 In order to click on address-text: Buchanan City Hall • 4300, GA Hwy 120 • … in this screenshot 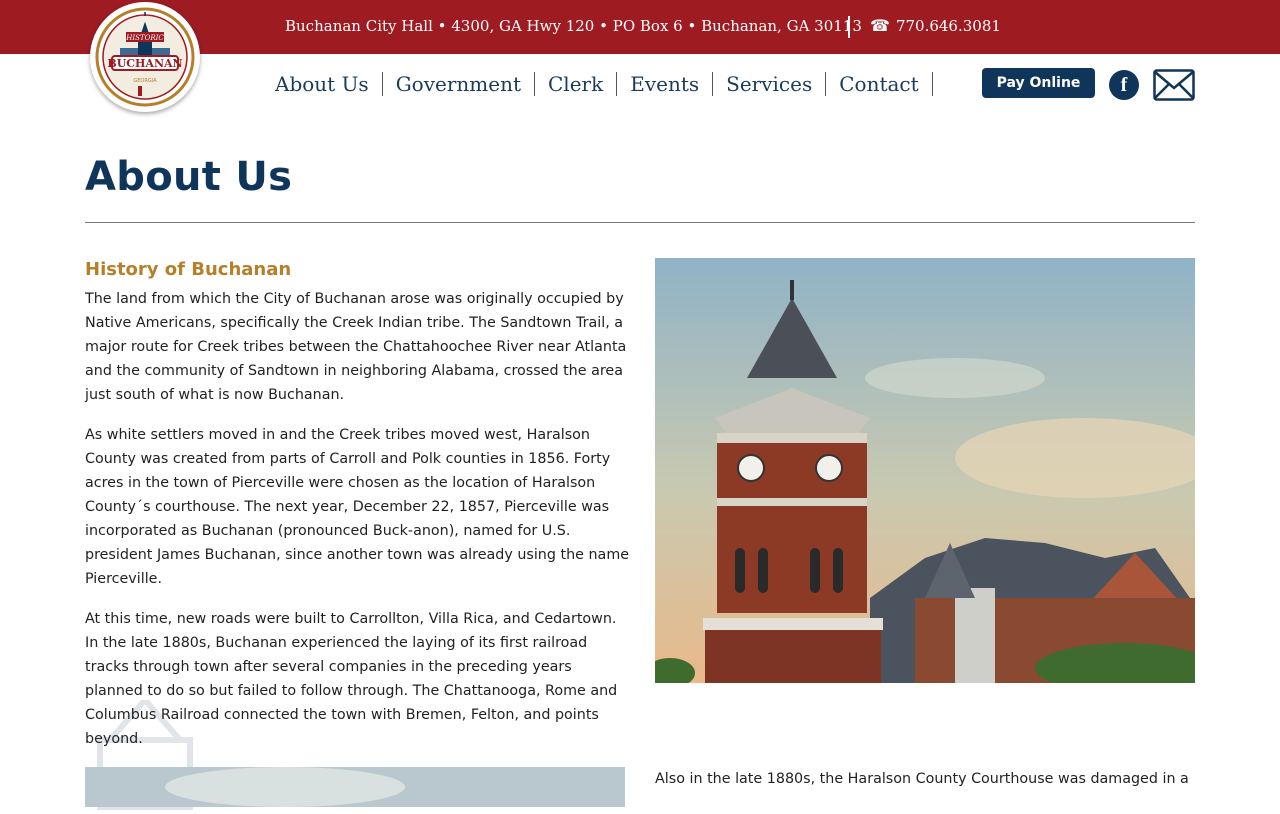, I will do `click(573, 26)`.